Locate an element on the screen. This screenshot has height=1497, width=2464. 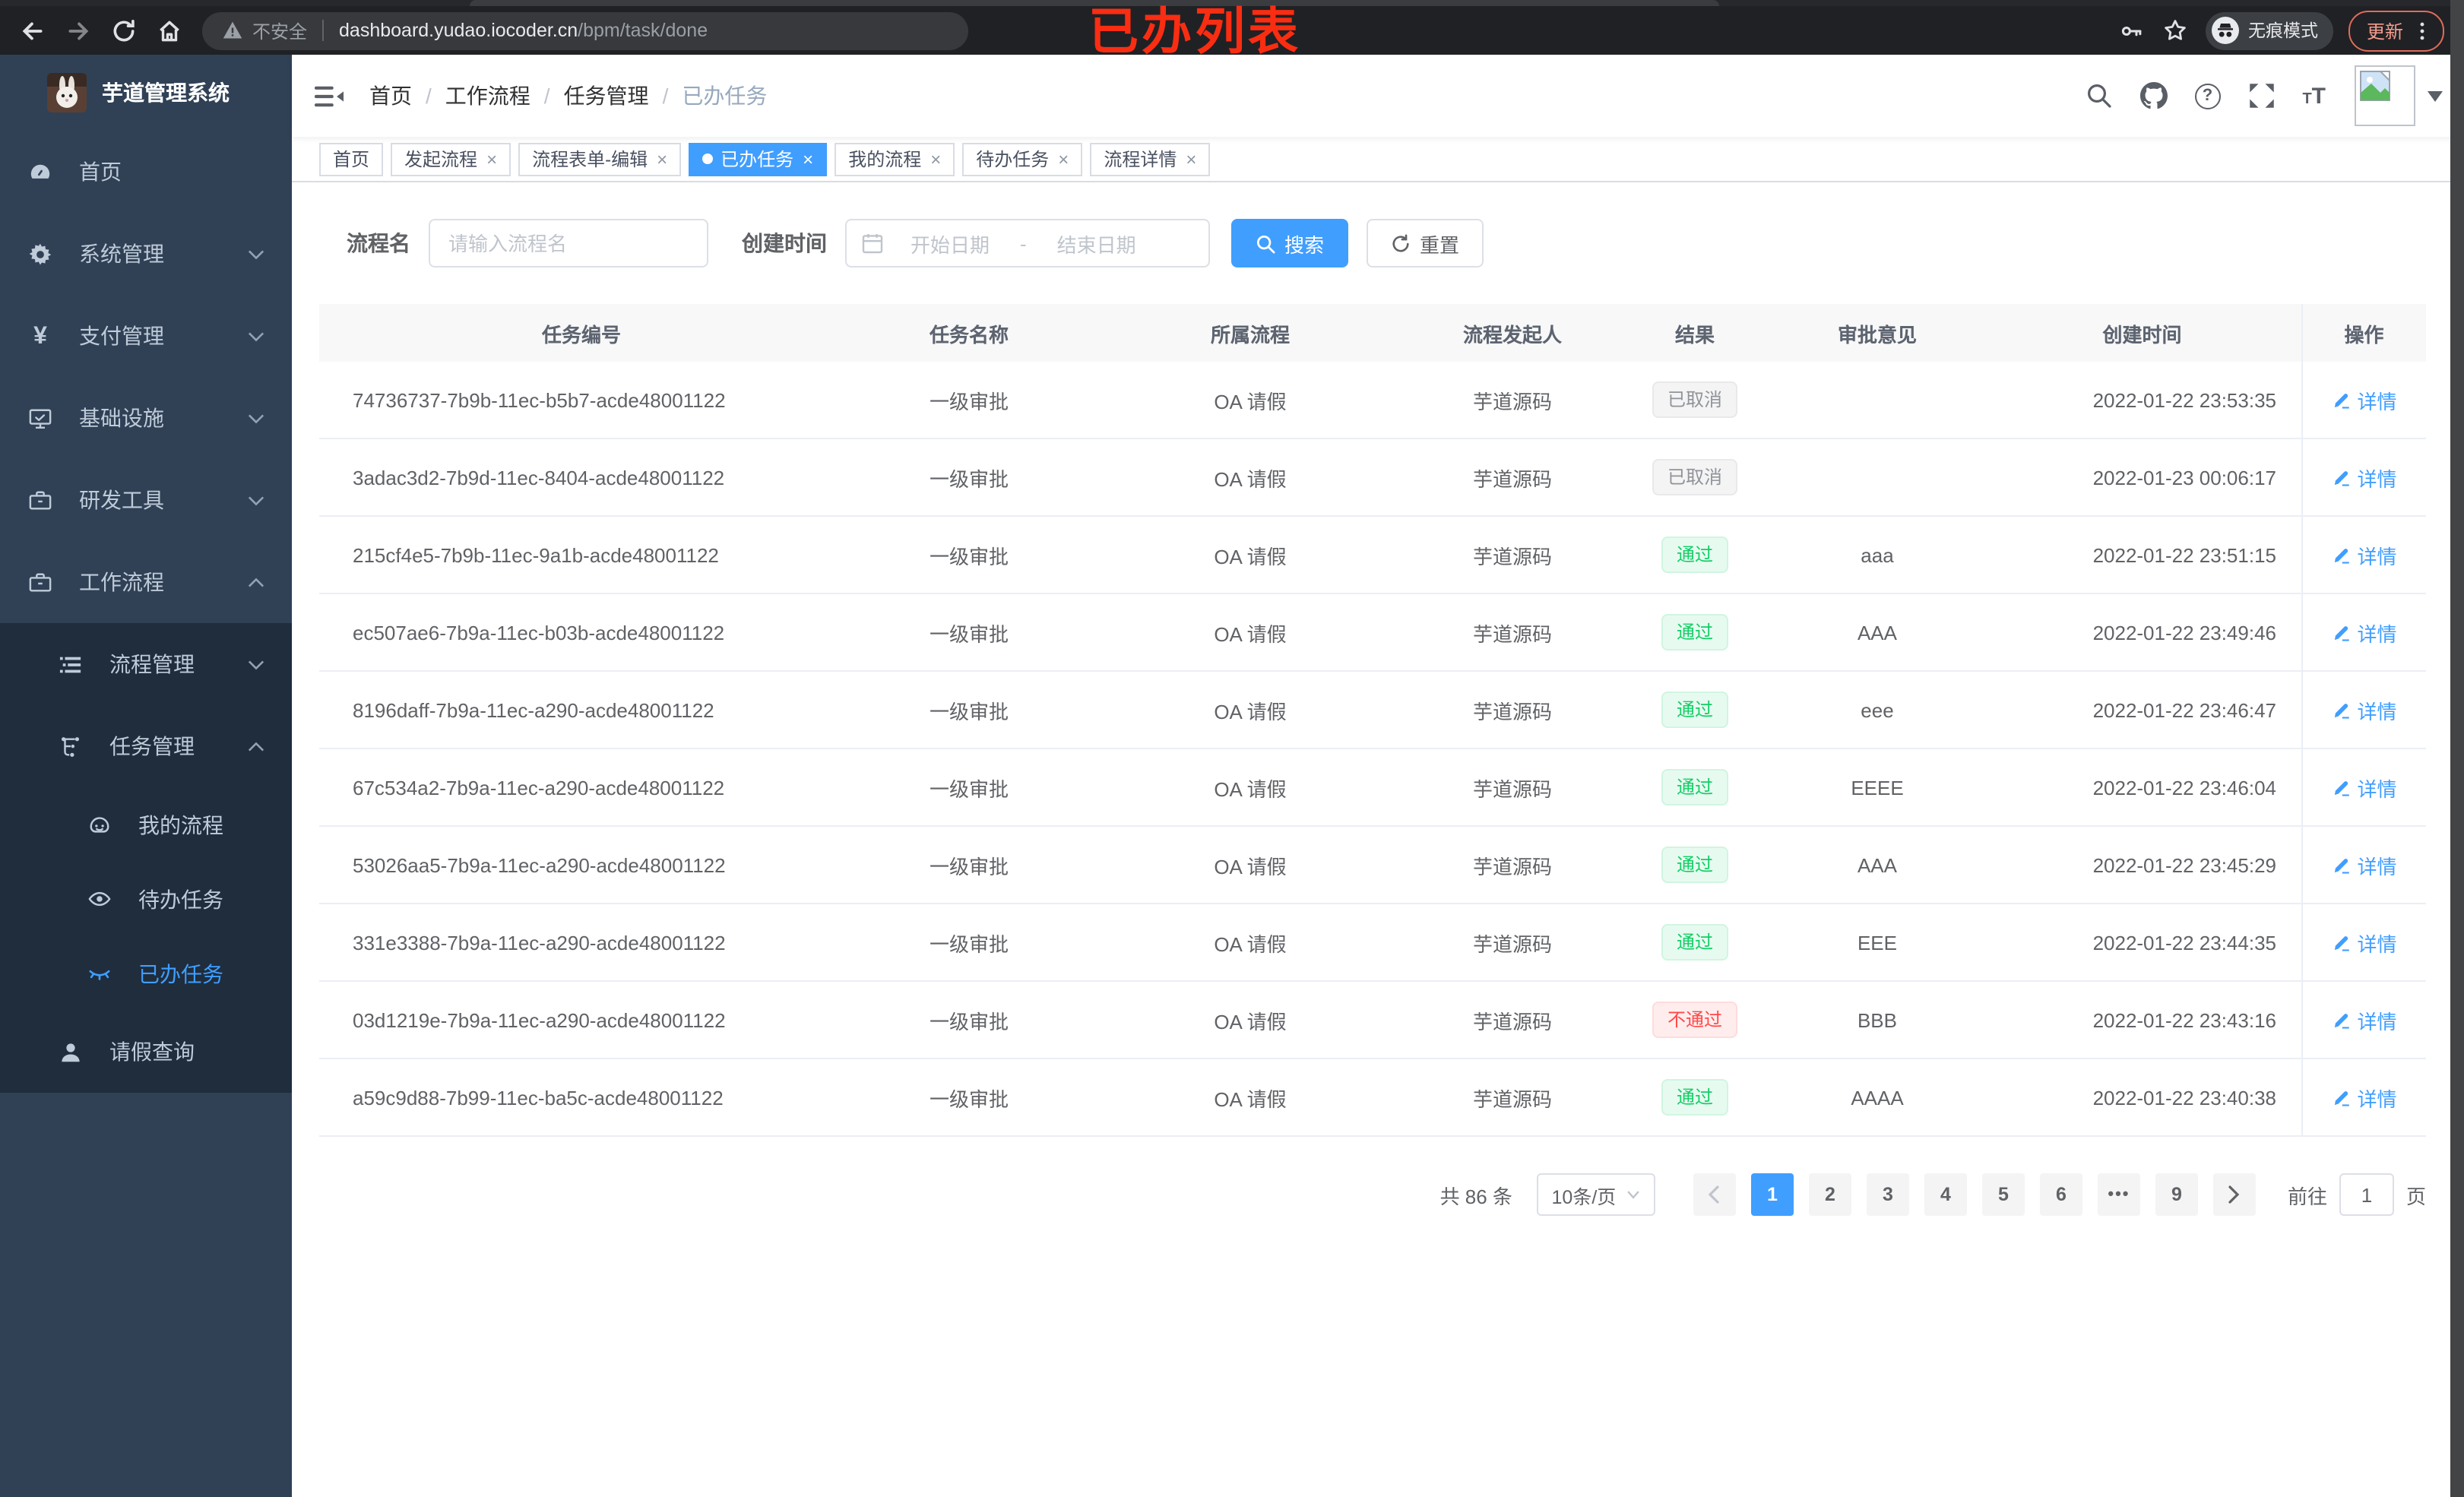
sidebar-logo: 芋道管理系统 is located at coordinates (146, 93).